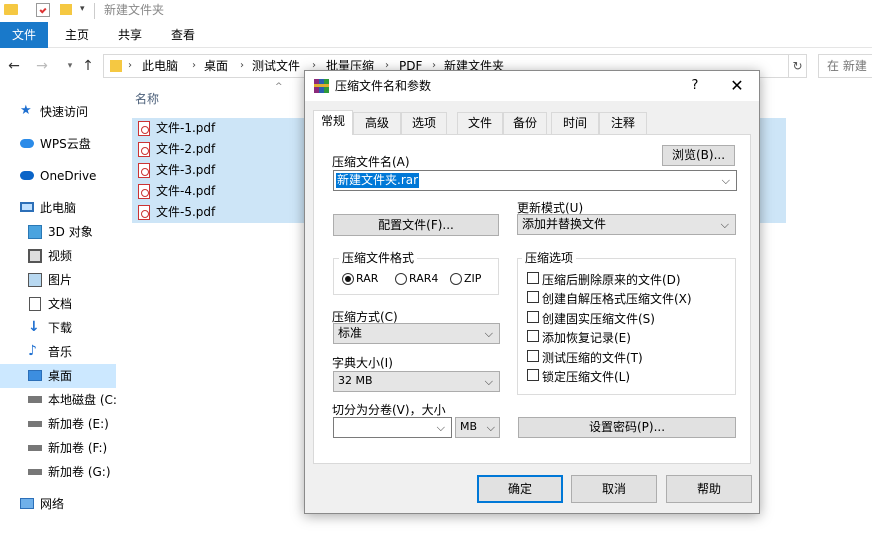 This screenshot has height=533, width=872. What do you see at coordinates (27, 503) in the screenshot?
I see `network-icon` at bounding box center [27, 503].